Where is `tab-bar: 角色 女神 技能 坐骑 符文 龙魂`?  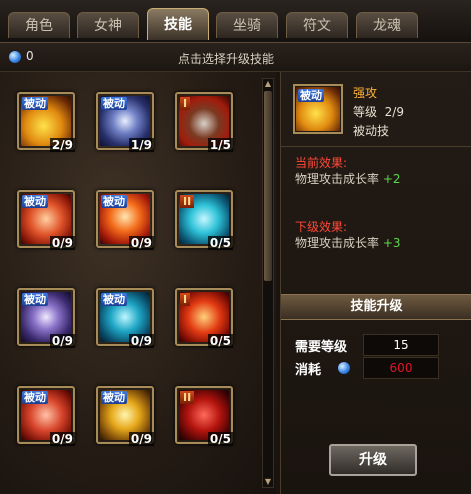 tab-bar: 角色 女神 技能 坐骑 符文 龙魂 is located at coordinates (235, 21).